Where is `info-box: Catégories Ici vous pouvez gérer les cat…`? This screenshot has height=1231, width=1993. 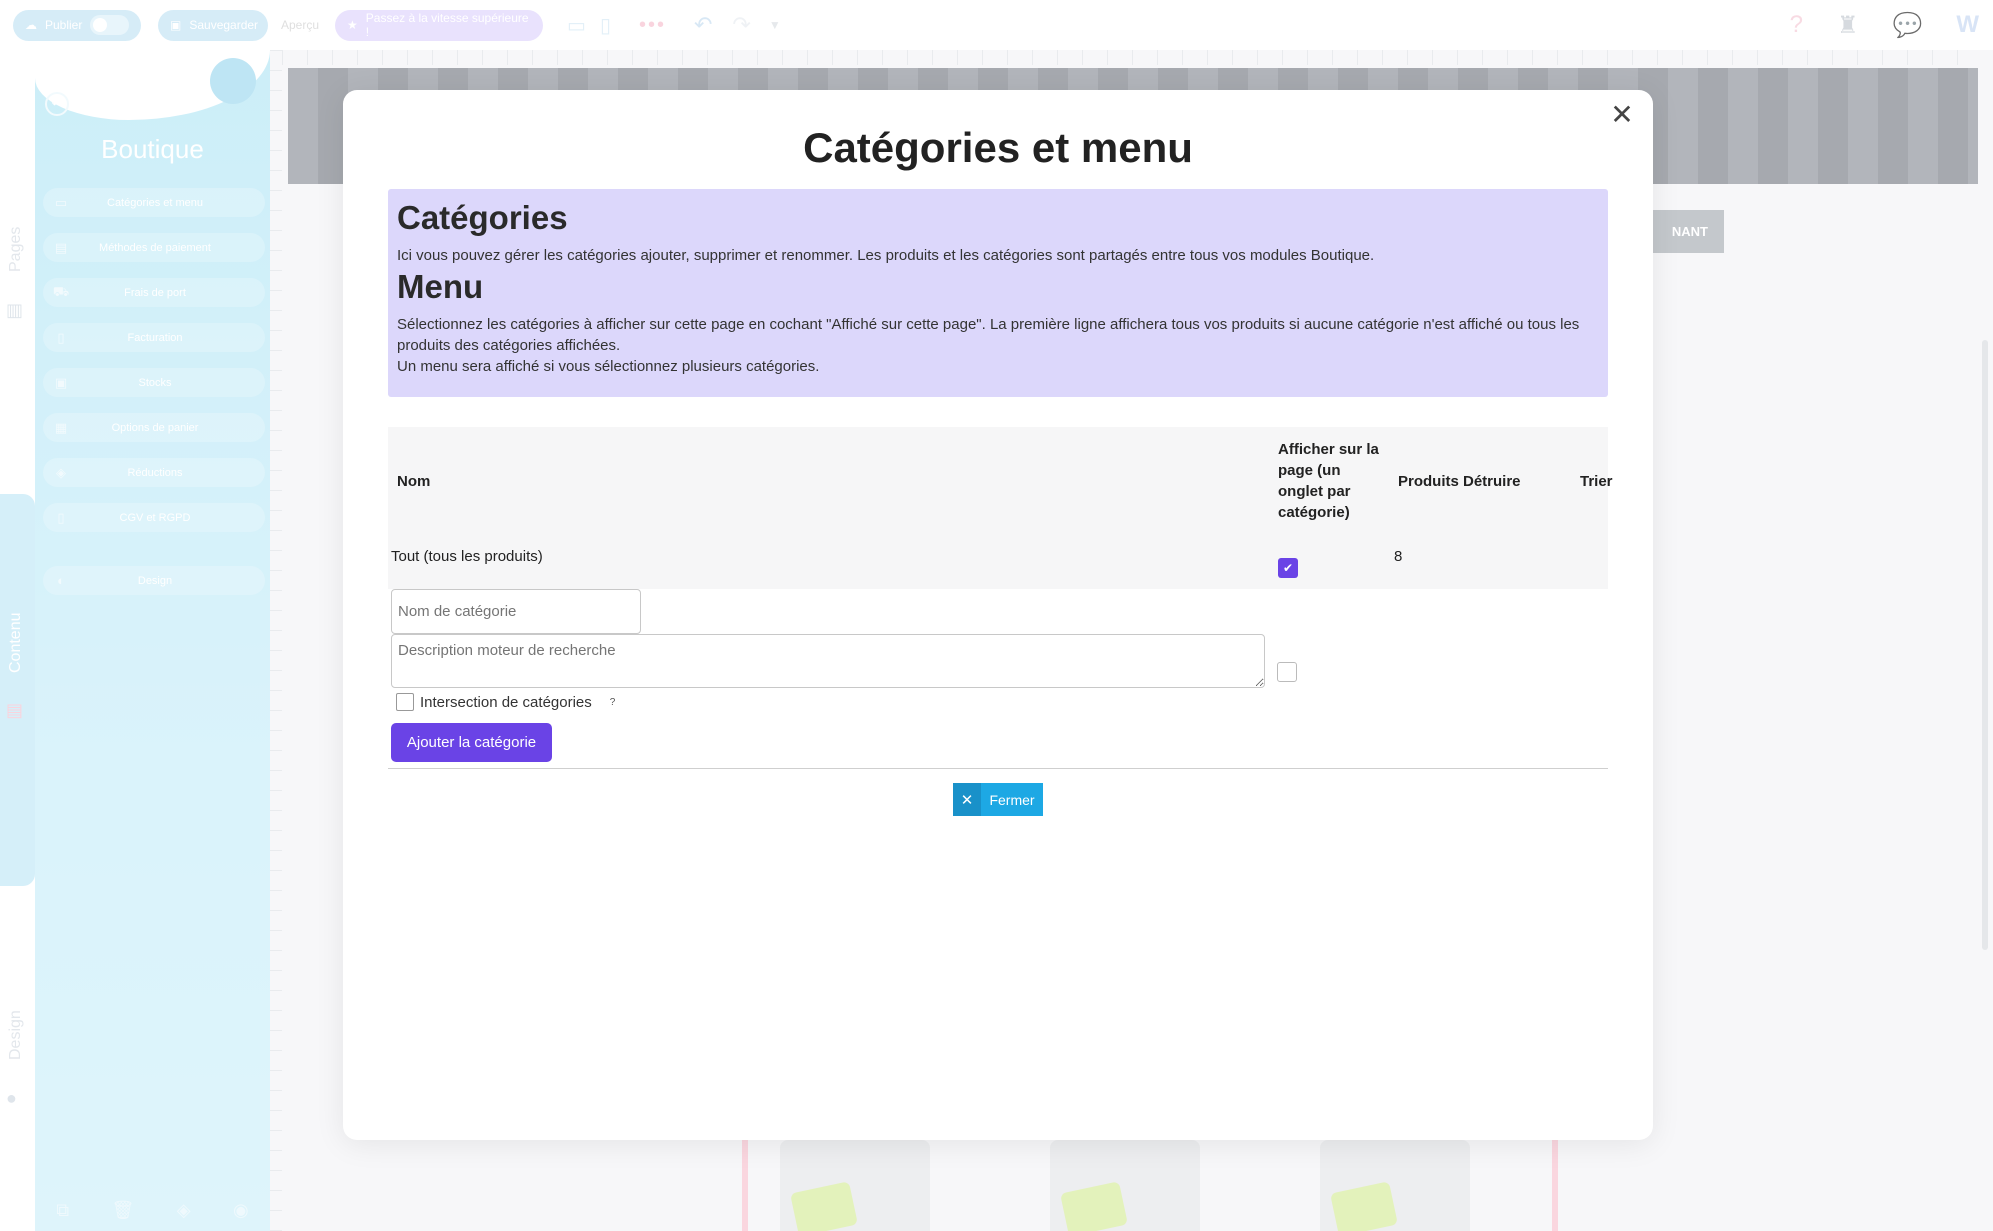
info-box: Catégories Ici vous pouvez gérer les cat… is located at coordinates (998, 293).